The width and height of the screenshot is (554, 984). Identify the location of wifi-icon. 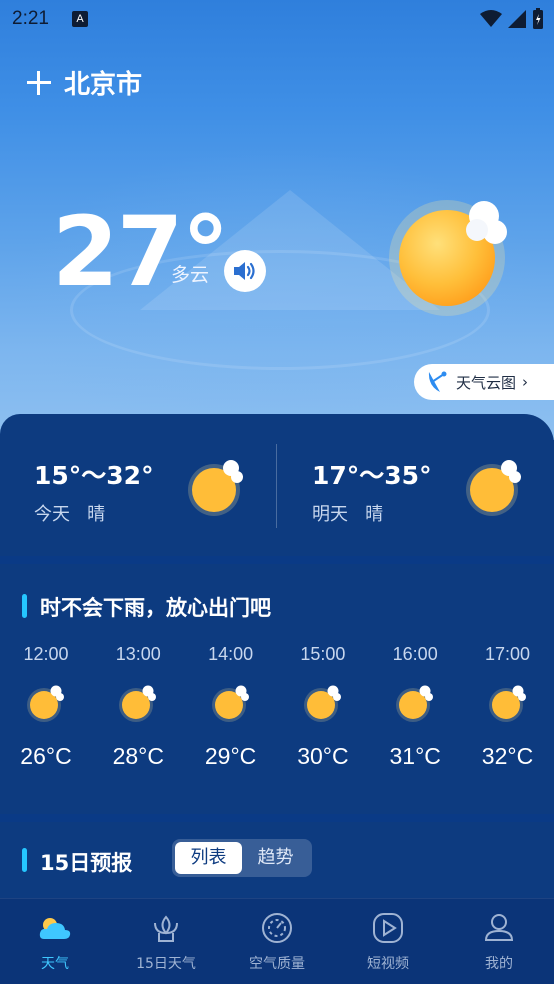
(491, 18).